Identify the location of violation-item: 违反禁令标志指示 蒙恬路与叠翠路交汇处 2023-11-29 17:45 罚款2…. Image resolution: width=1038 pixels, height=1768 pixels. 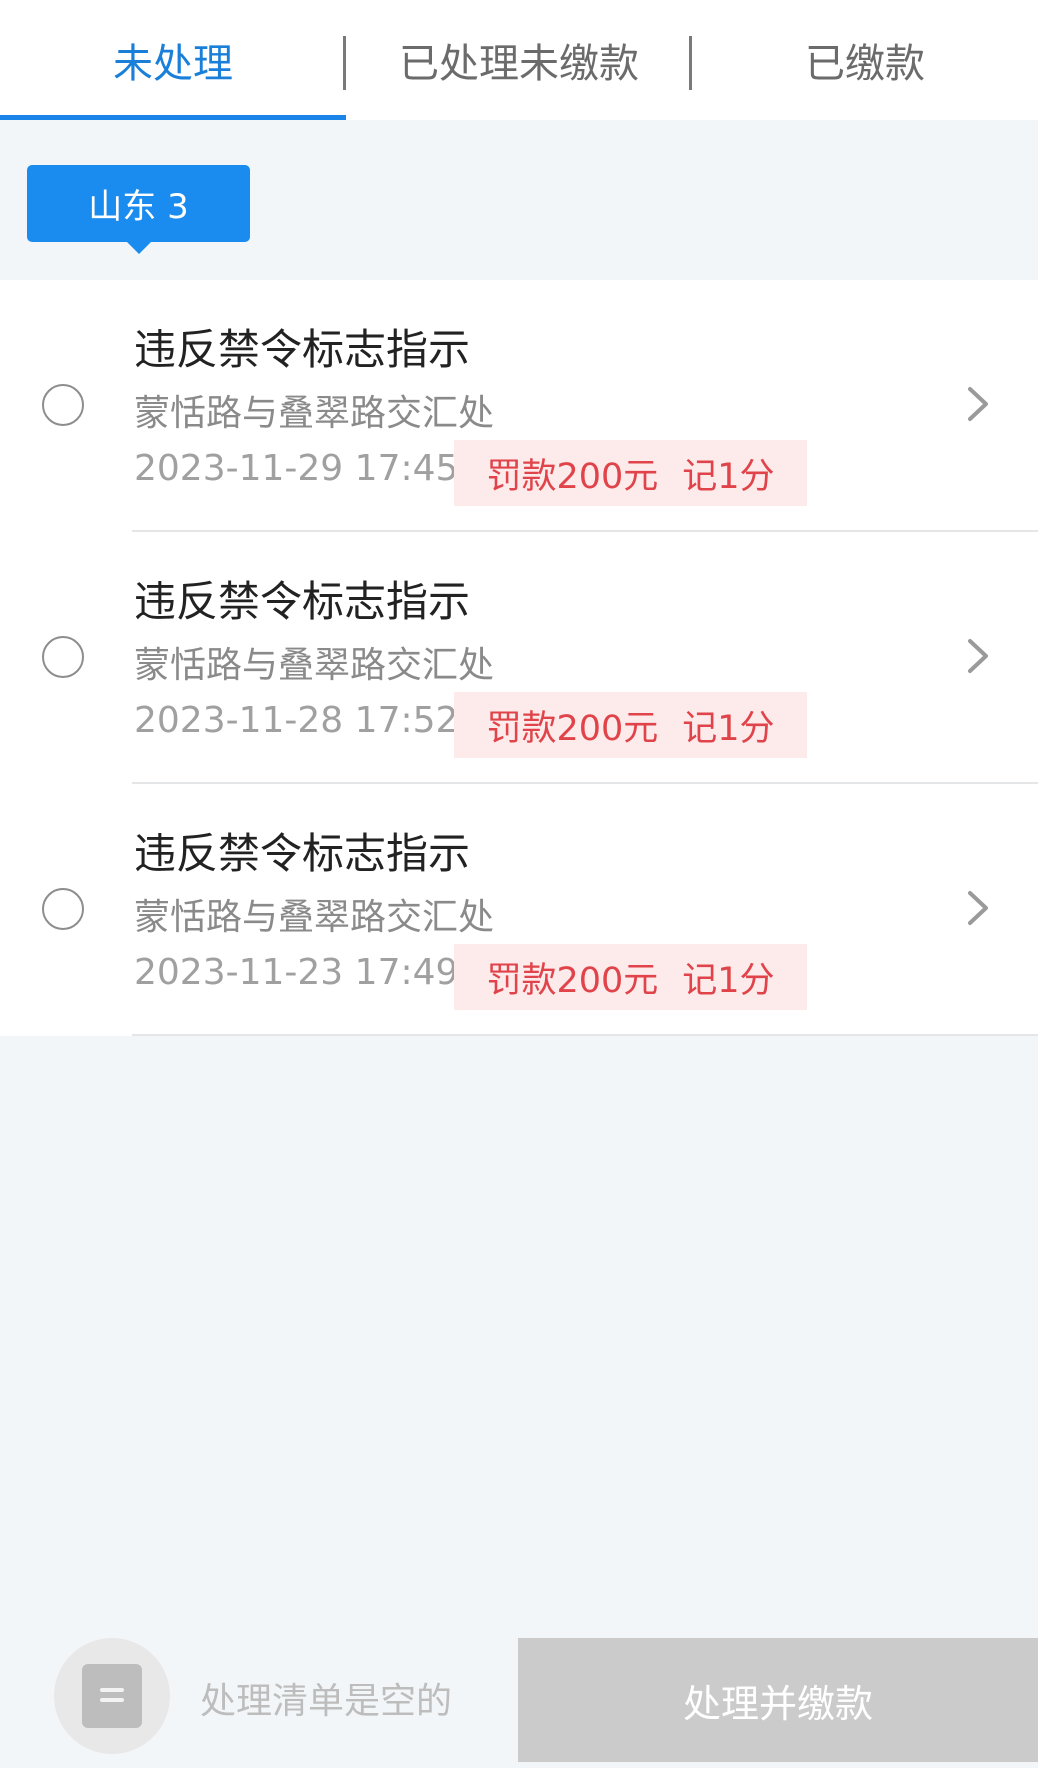
(519, 406).